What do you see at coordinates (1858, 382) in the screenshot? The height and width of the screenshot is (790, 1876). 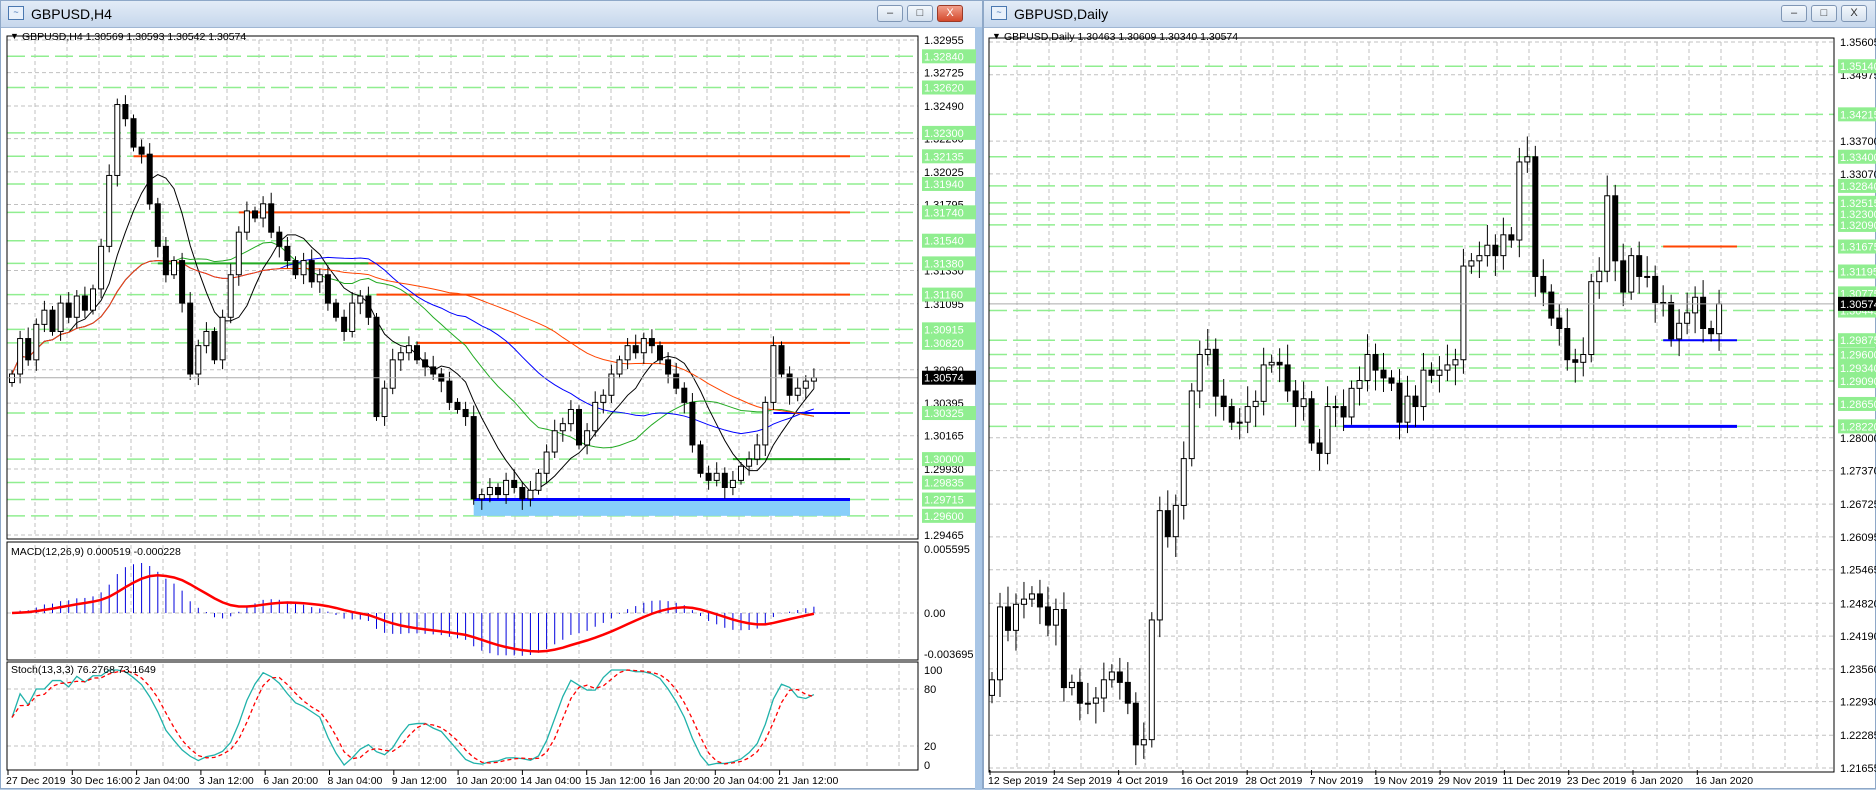 I see `level-label: 1.29090` at bounding box center [1858, 382].